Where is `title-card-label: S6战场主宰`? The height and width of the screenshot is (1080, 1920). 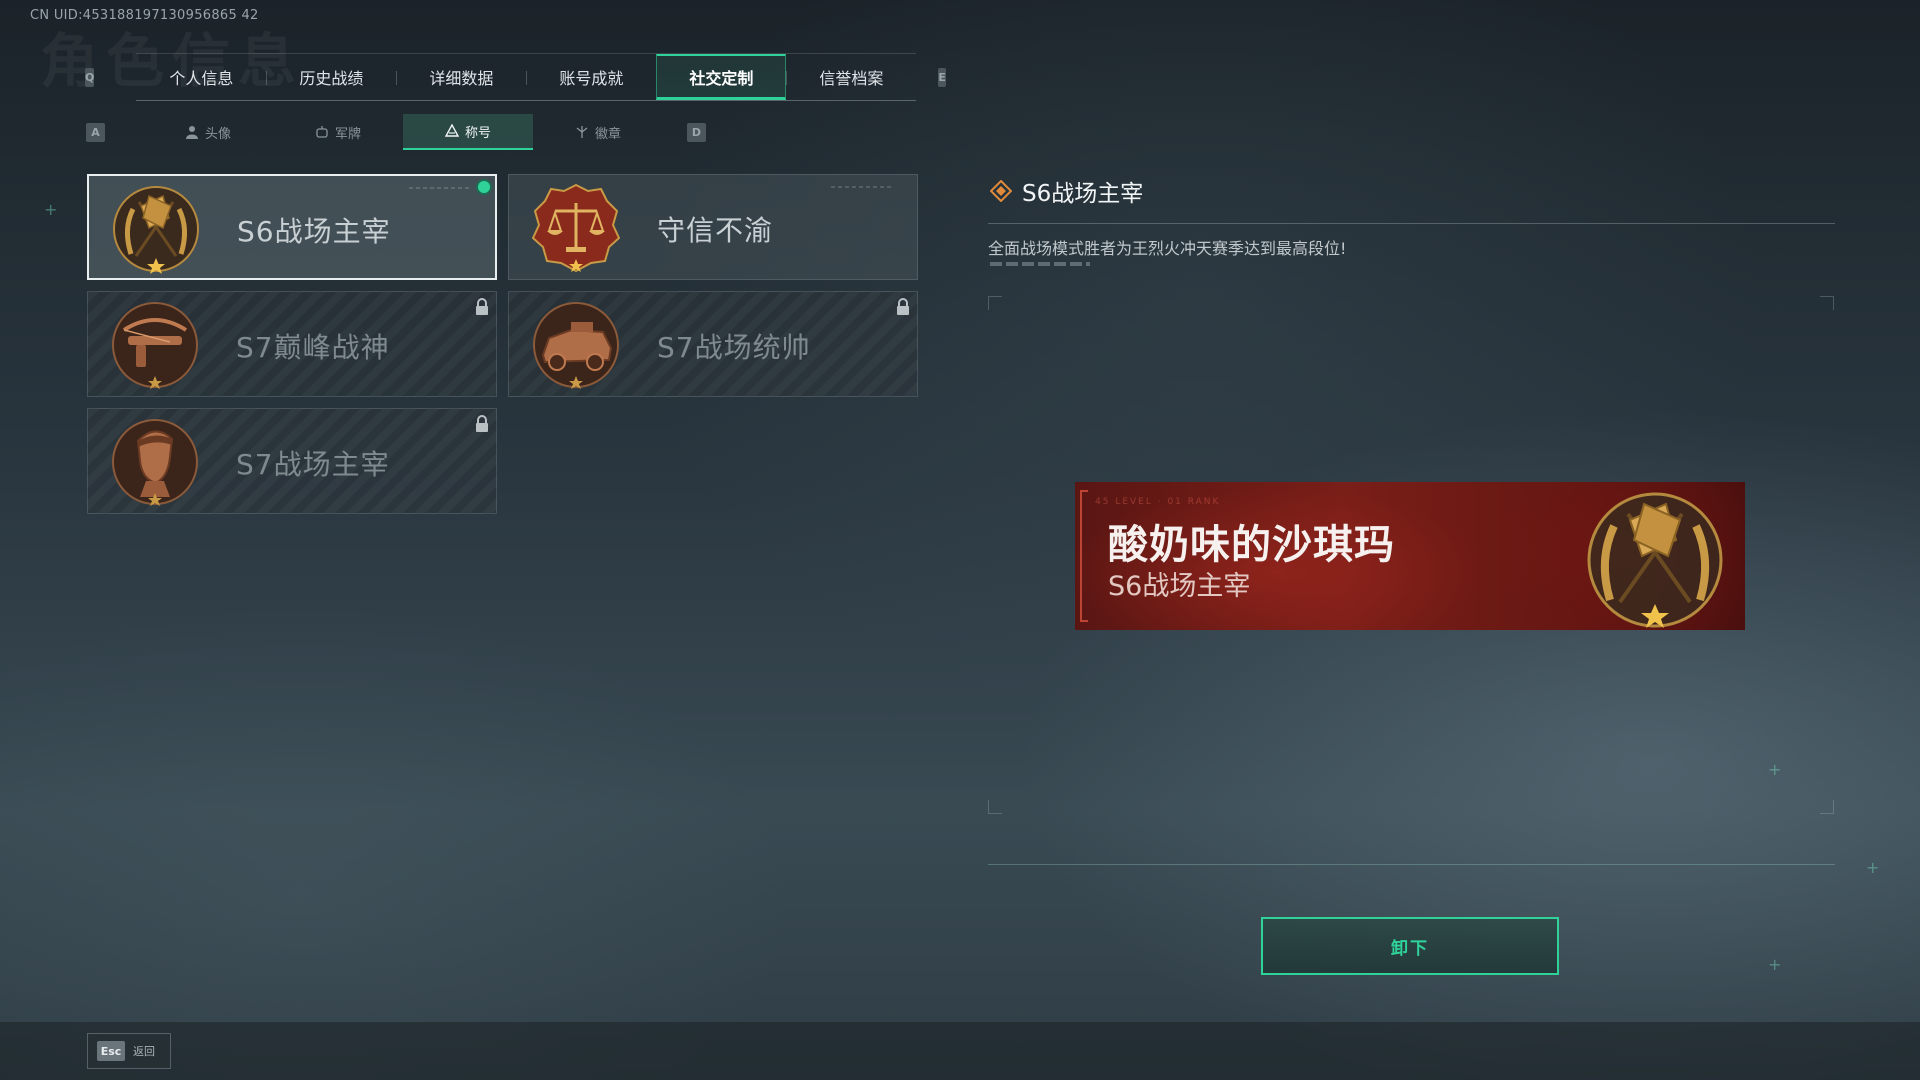 title-card-label: S6战场主宰 is located at coordinates (314, 231).